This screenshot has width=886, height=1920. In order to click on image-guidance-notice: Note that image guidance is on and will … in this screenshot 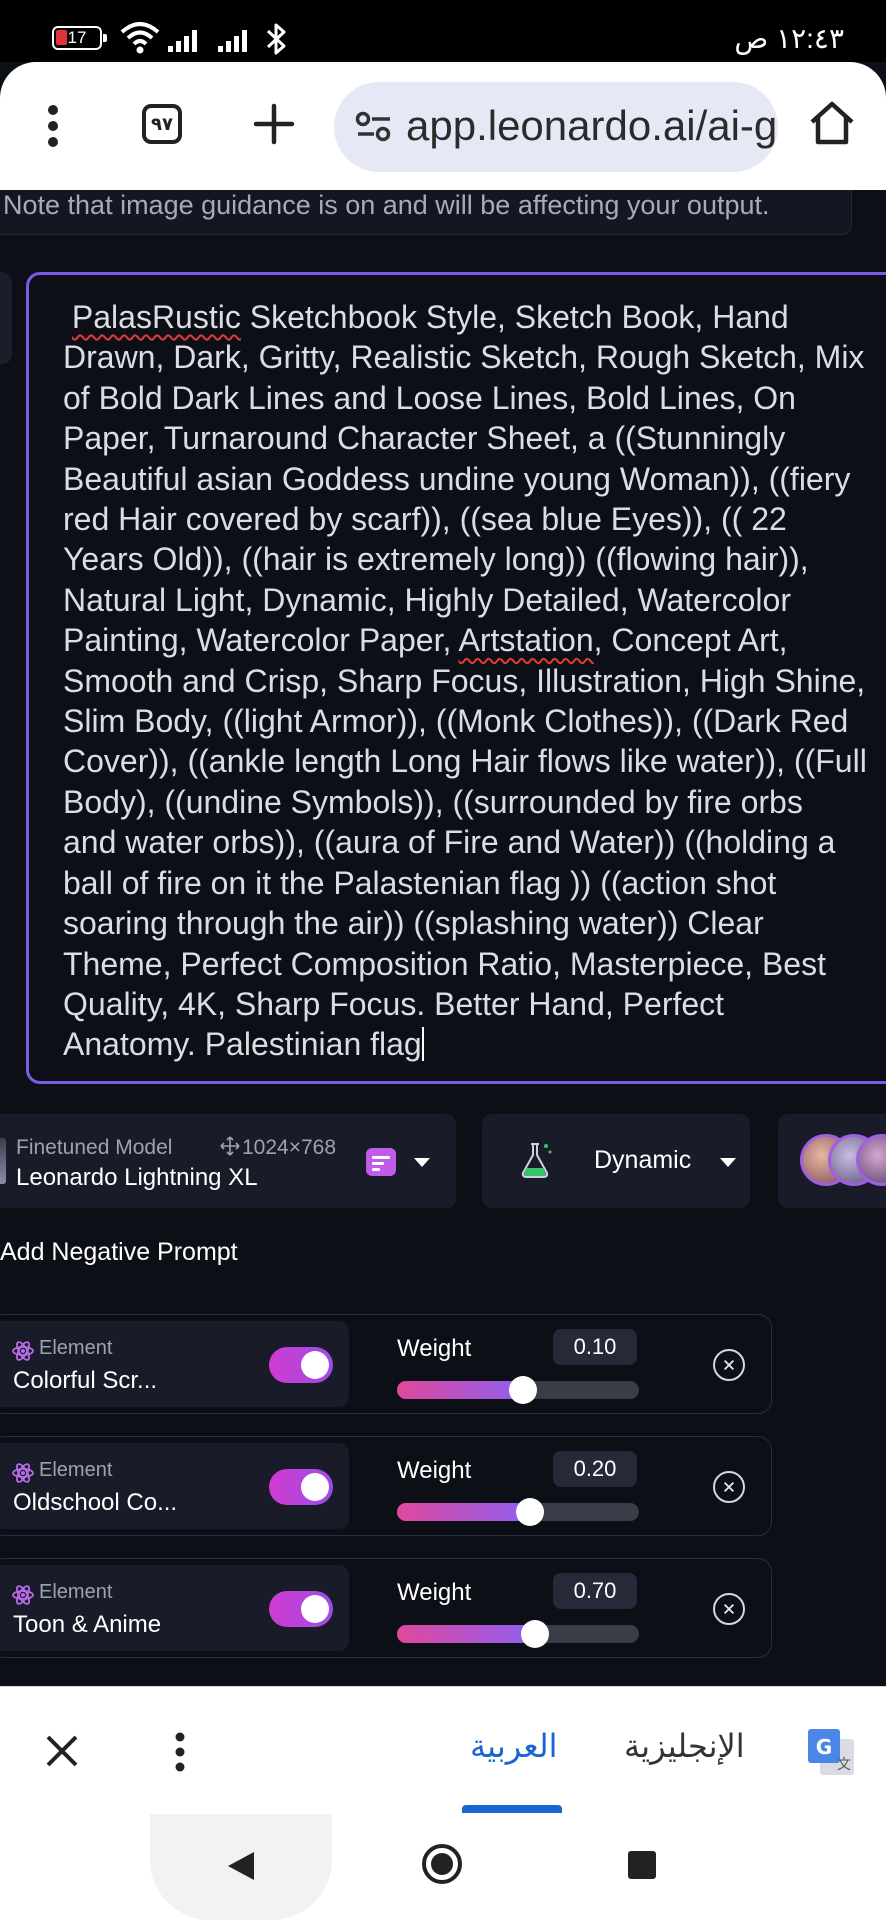, I will do `click(426, 212)`.